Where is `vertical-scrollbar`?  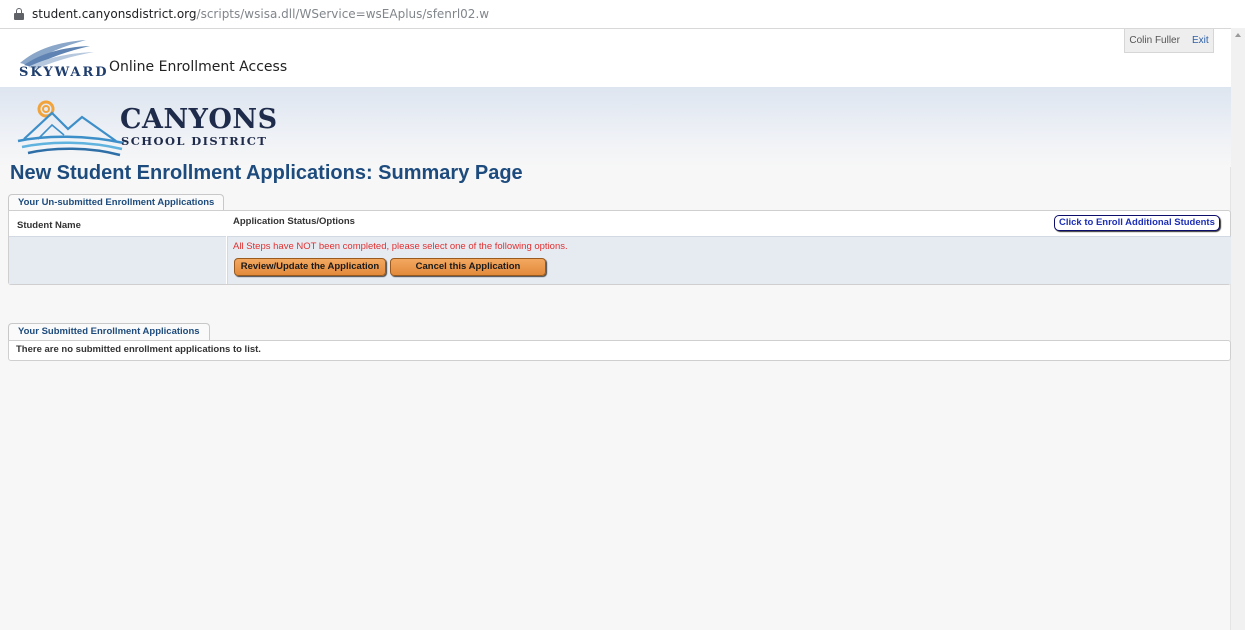 vertical-scrollbar is located at coordinates (1237, 329).